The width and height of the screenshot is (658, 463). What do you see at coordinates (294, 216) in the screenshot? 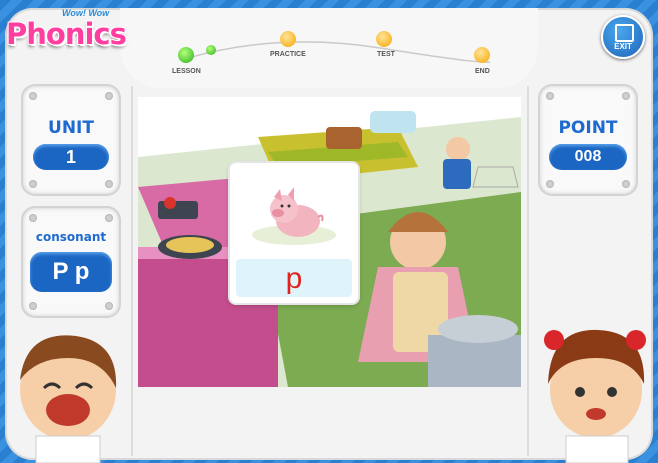
I see `pig-picture` at bounding box center [294, 216].